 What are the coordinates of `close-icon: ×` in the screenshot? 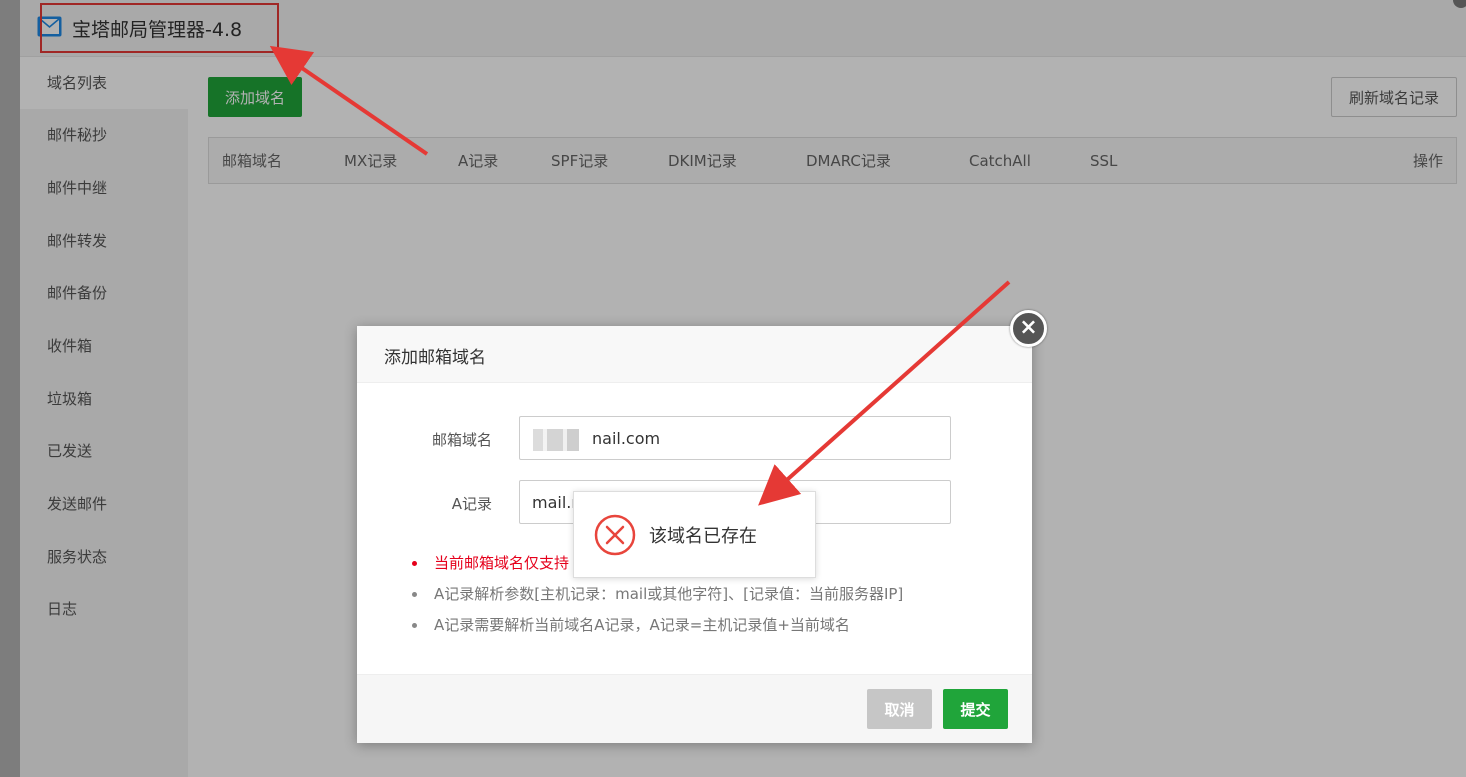 It's located at (1028, 328).